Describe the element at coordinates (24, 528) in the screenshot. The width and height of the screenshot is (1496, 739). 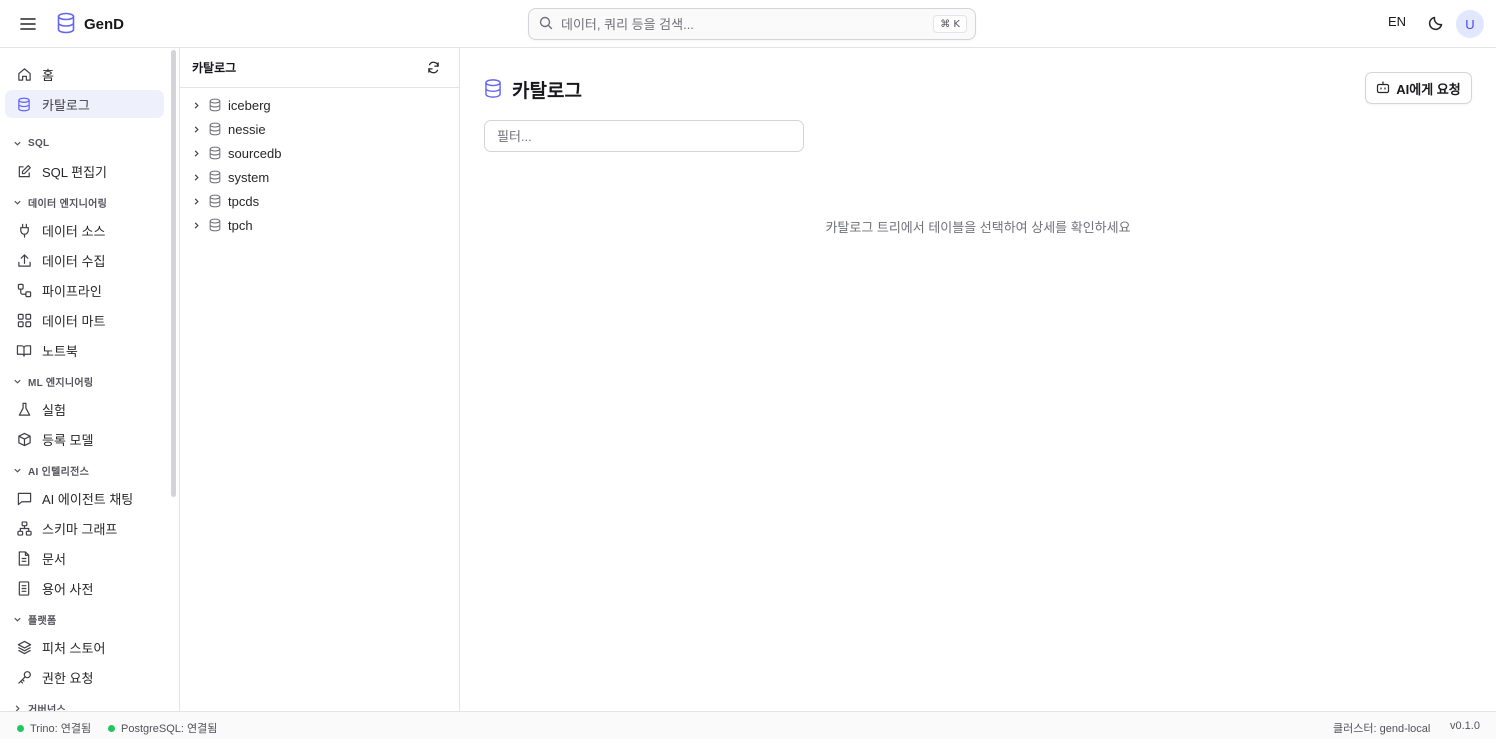
I see `network-icon` at that location.